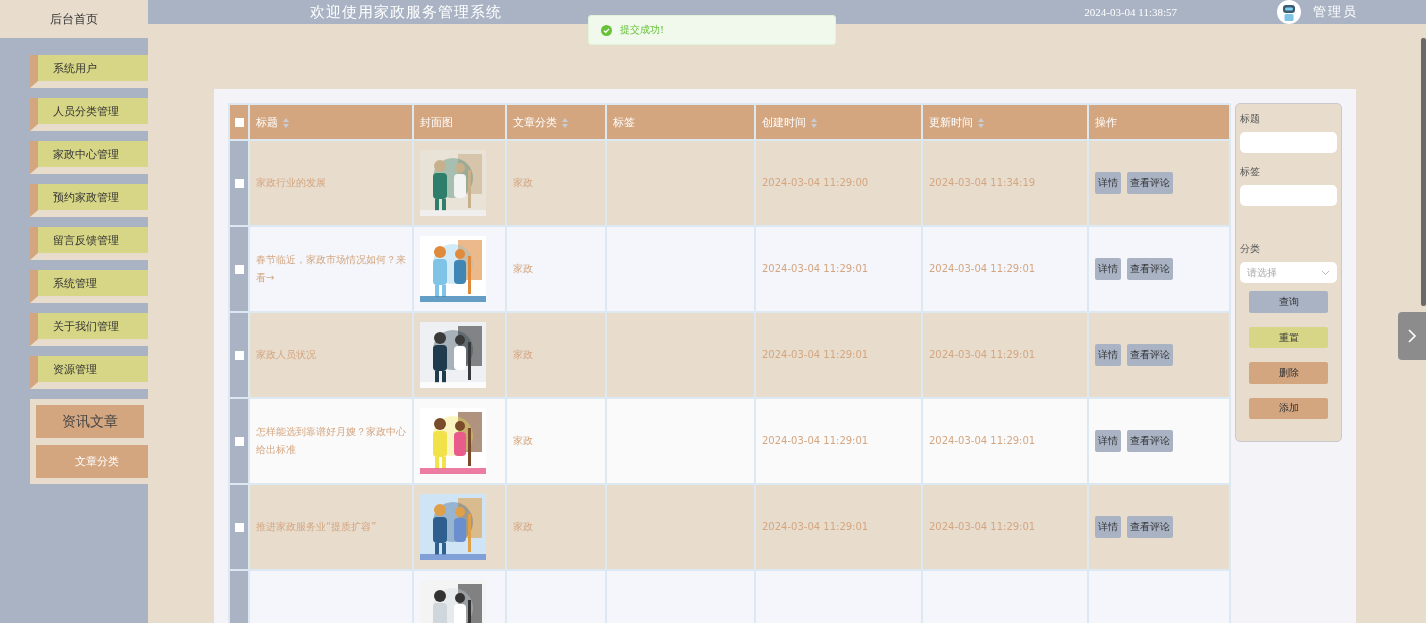 This screenshot has height=623, width=1426. What do you see at coordinates (331, 440) in the screenshot?
I see `article-title: 怎样能选到靠谱好月嫂？家政中心给出标准` at bounding box center [331, 440].